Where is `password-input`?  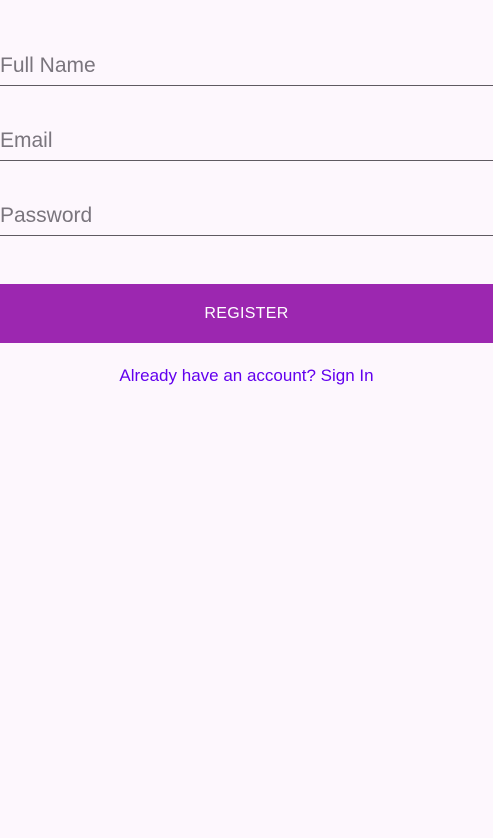 password-input is located at coordinates (246, 216).